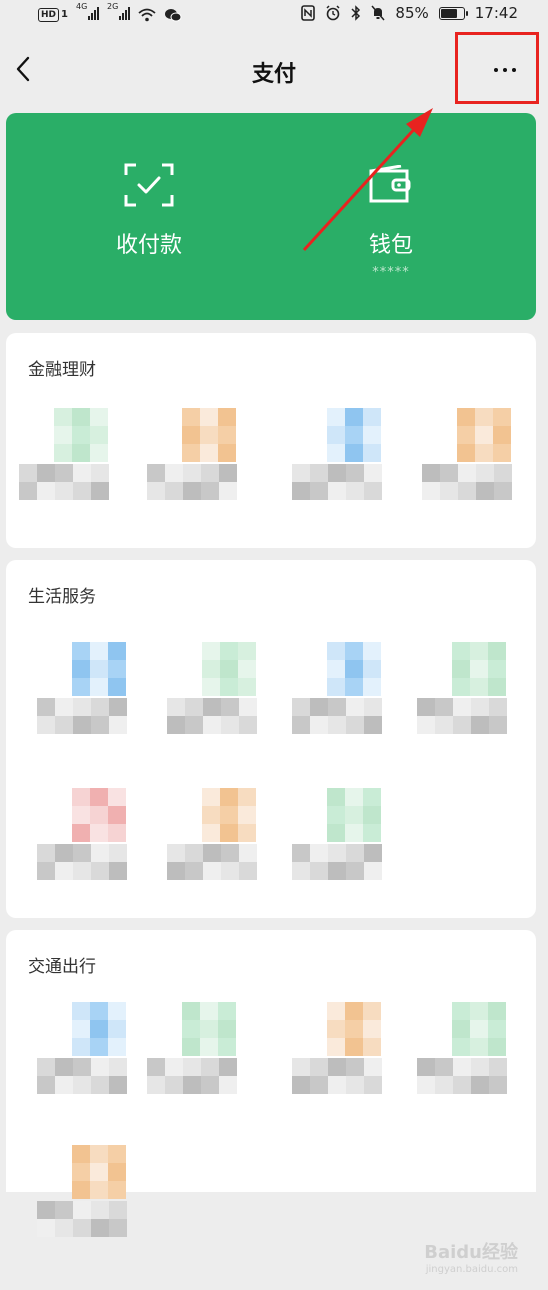 The height and width of the screenshot is (1290, 548). I want to click on wallet-balance-masked: *****, so click(391, 272).